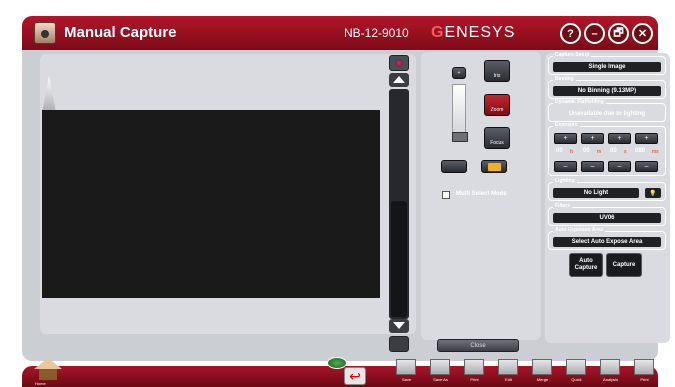 The width and height of the screenshot is (675, 387). What do you see at coordinates (572, 55) in the screenshot?
I see `capture-setup-label: Capture Setup` at bounding box center [572, 55].